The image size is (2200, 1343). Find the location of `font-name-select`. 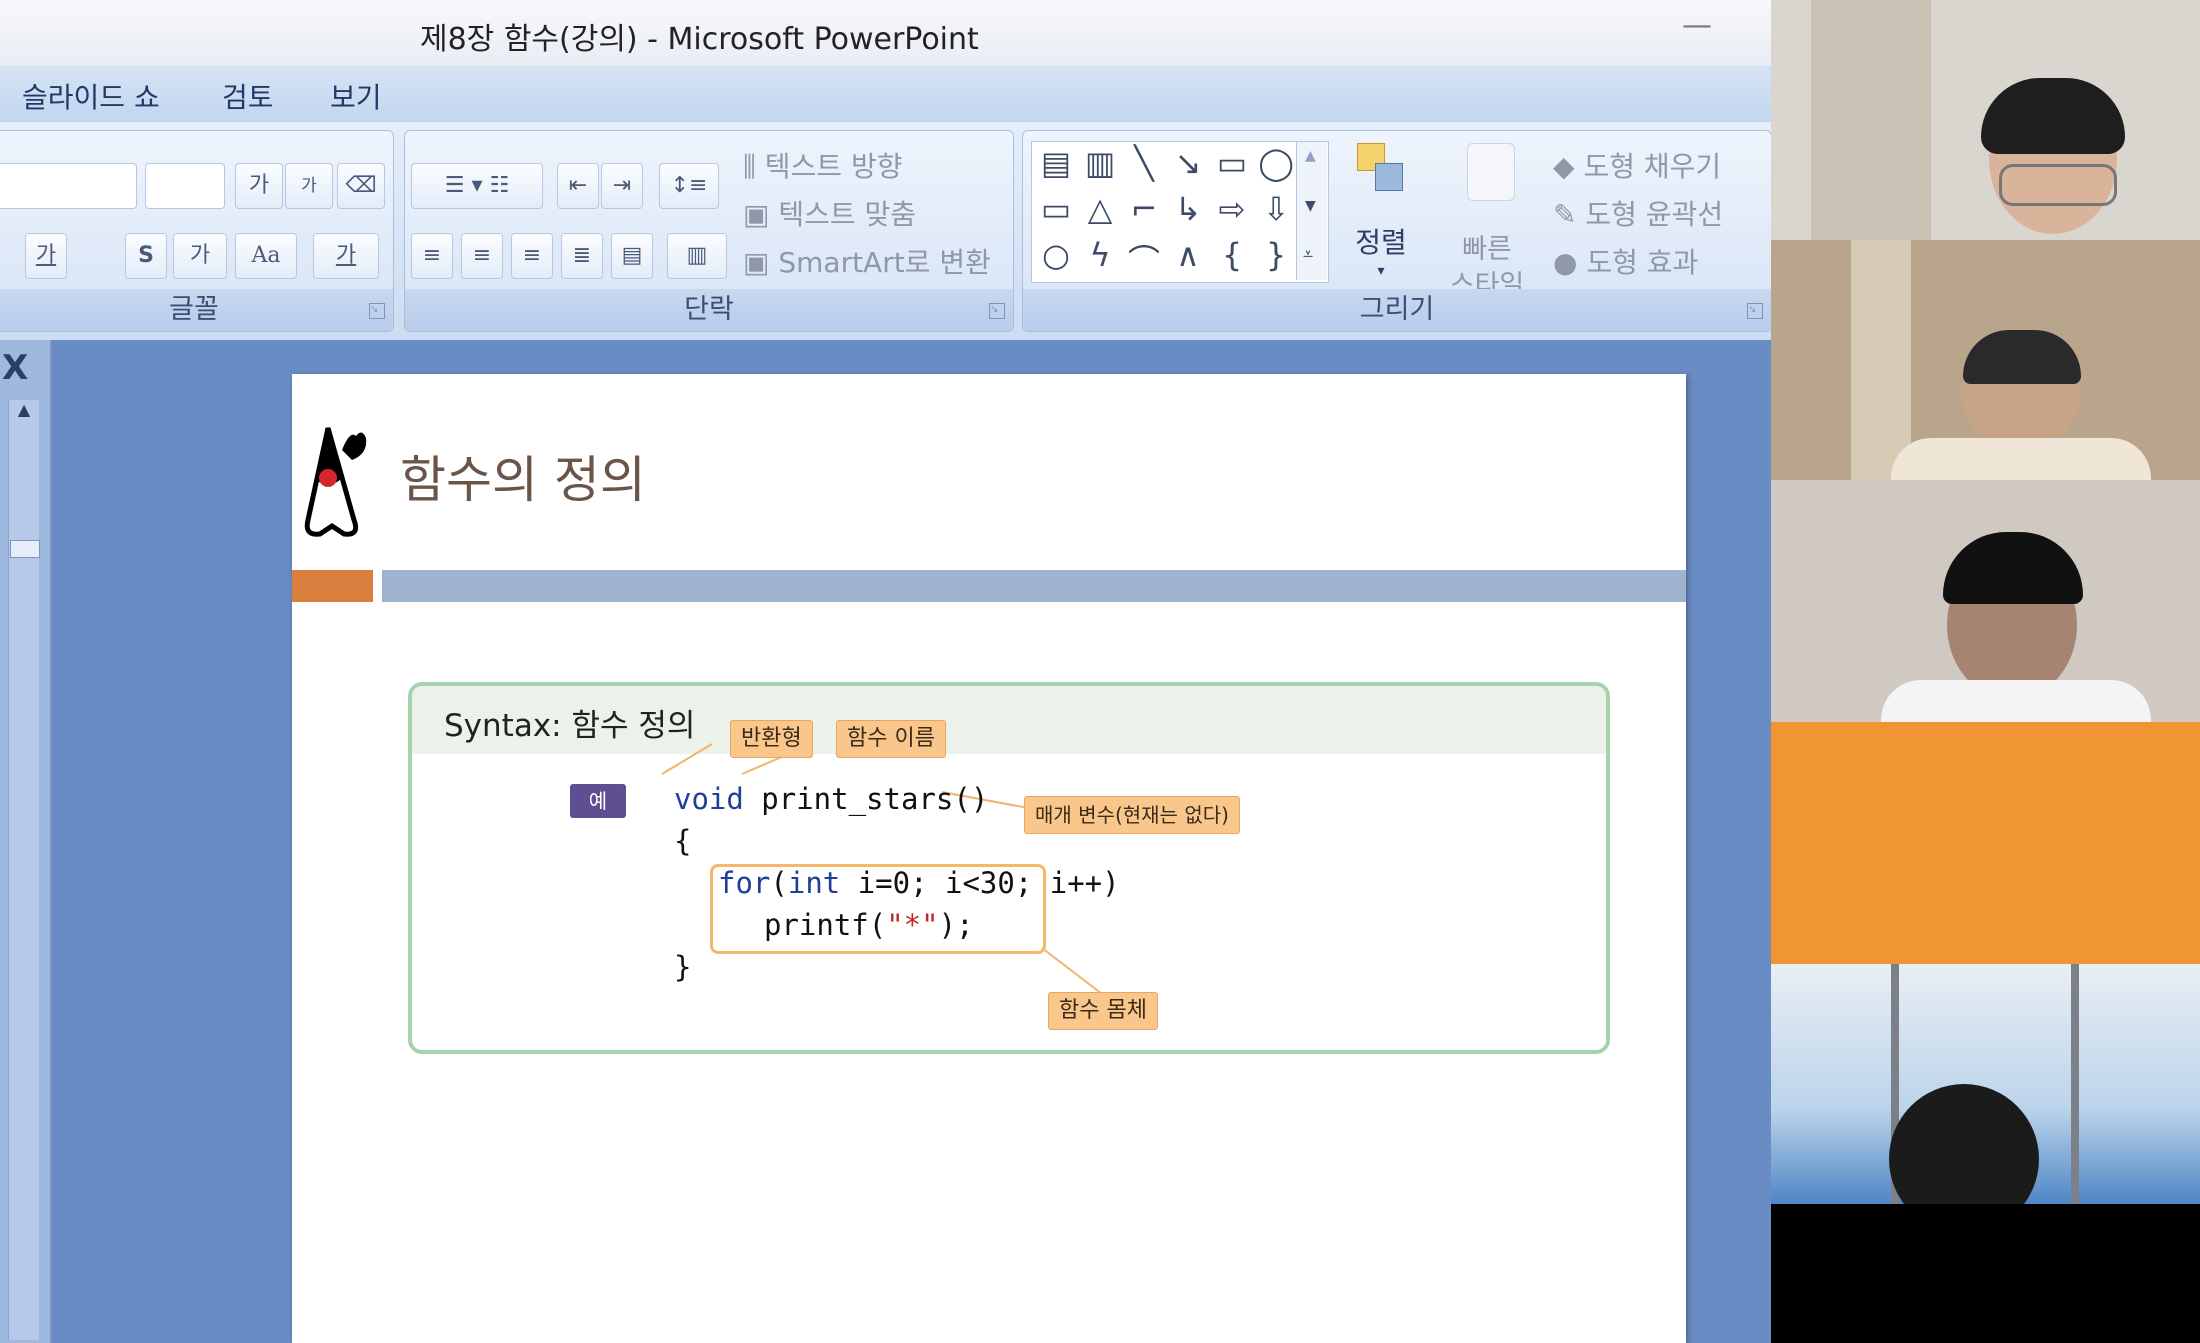

font-name-select is located at coordinates (68, 186).